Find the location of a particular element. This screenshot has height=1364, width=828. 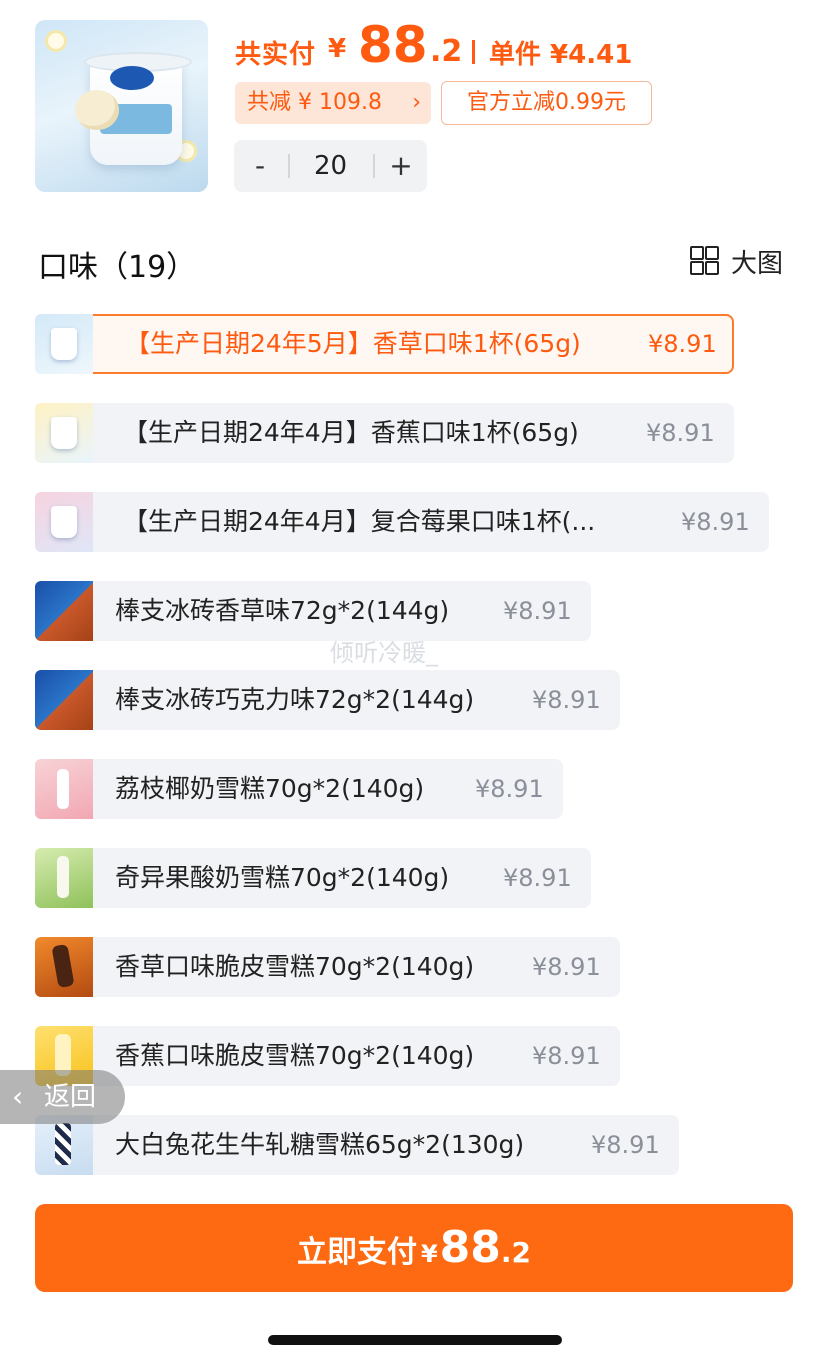

back-button-label: 返回 is located at coordinates (70, 1097).